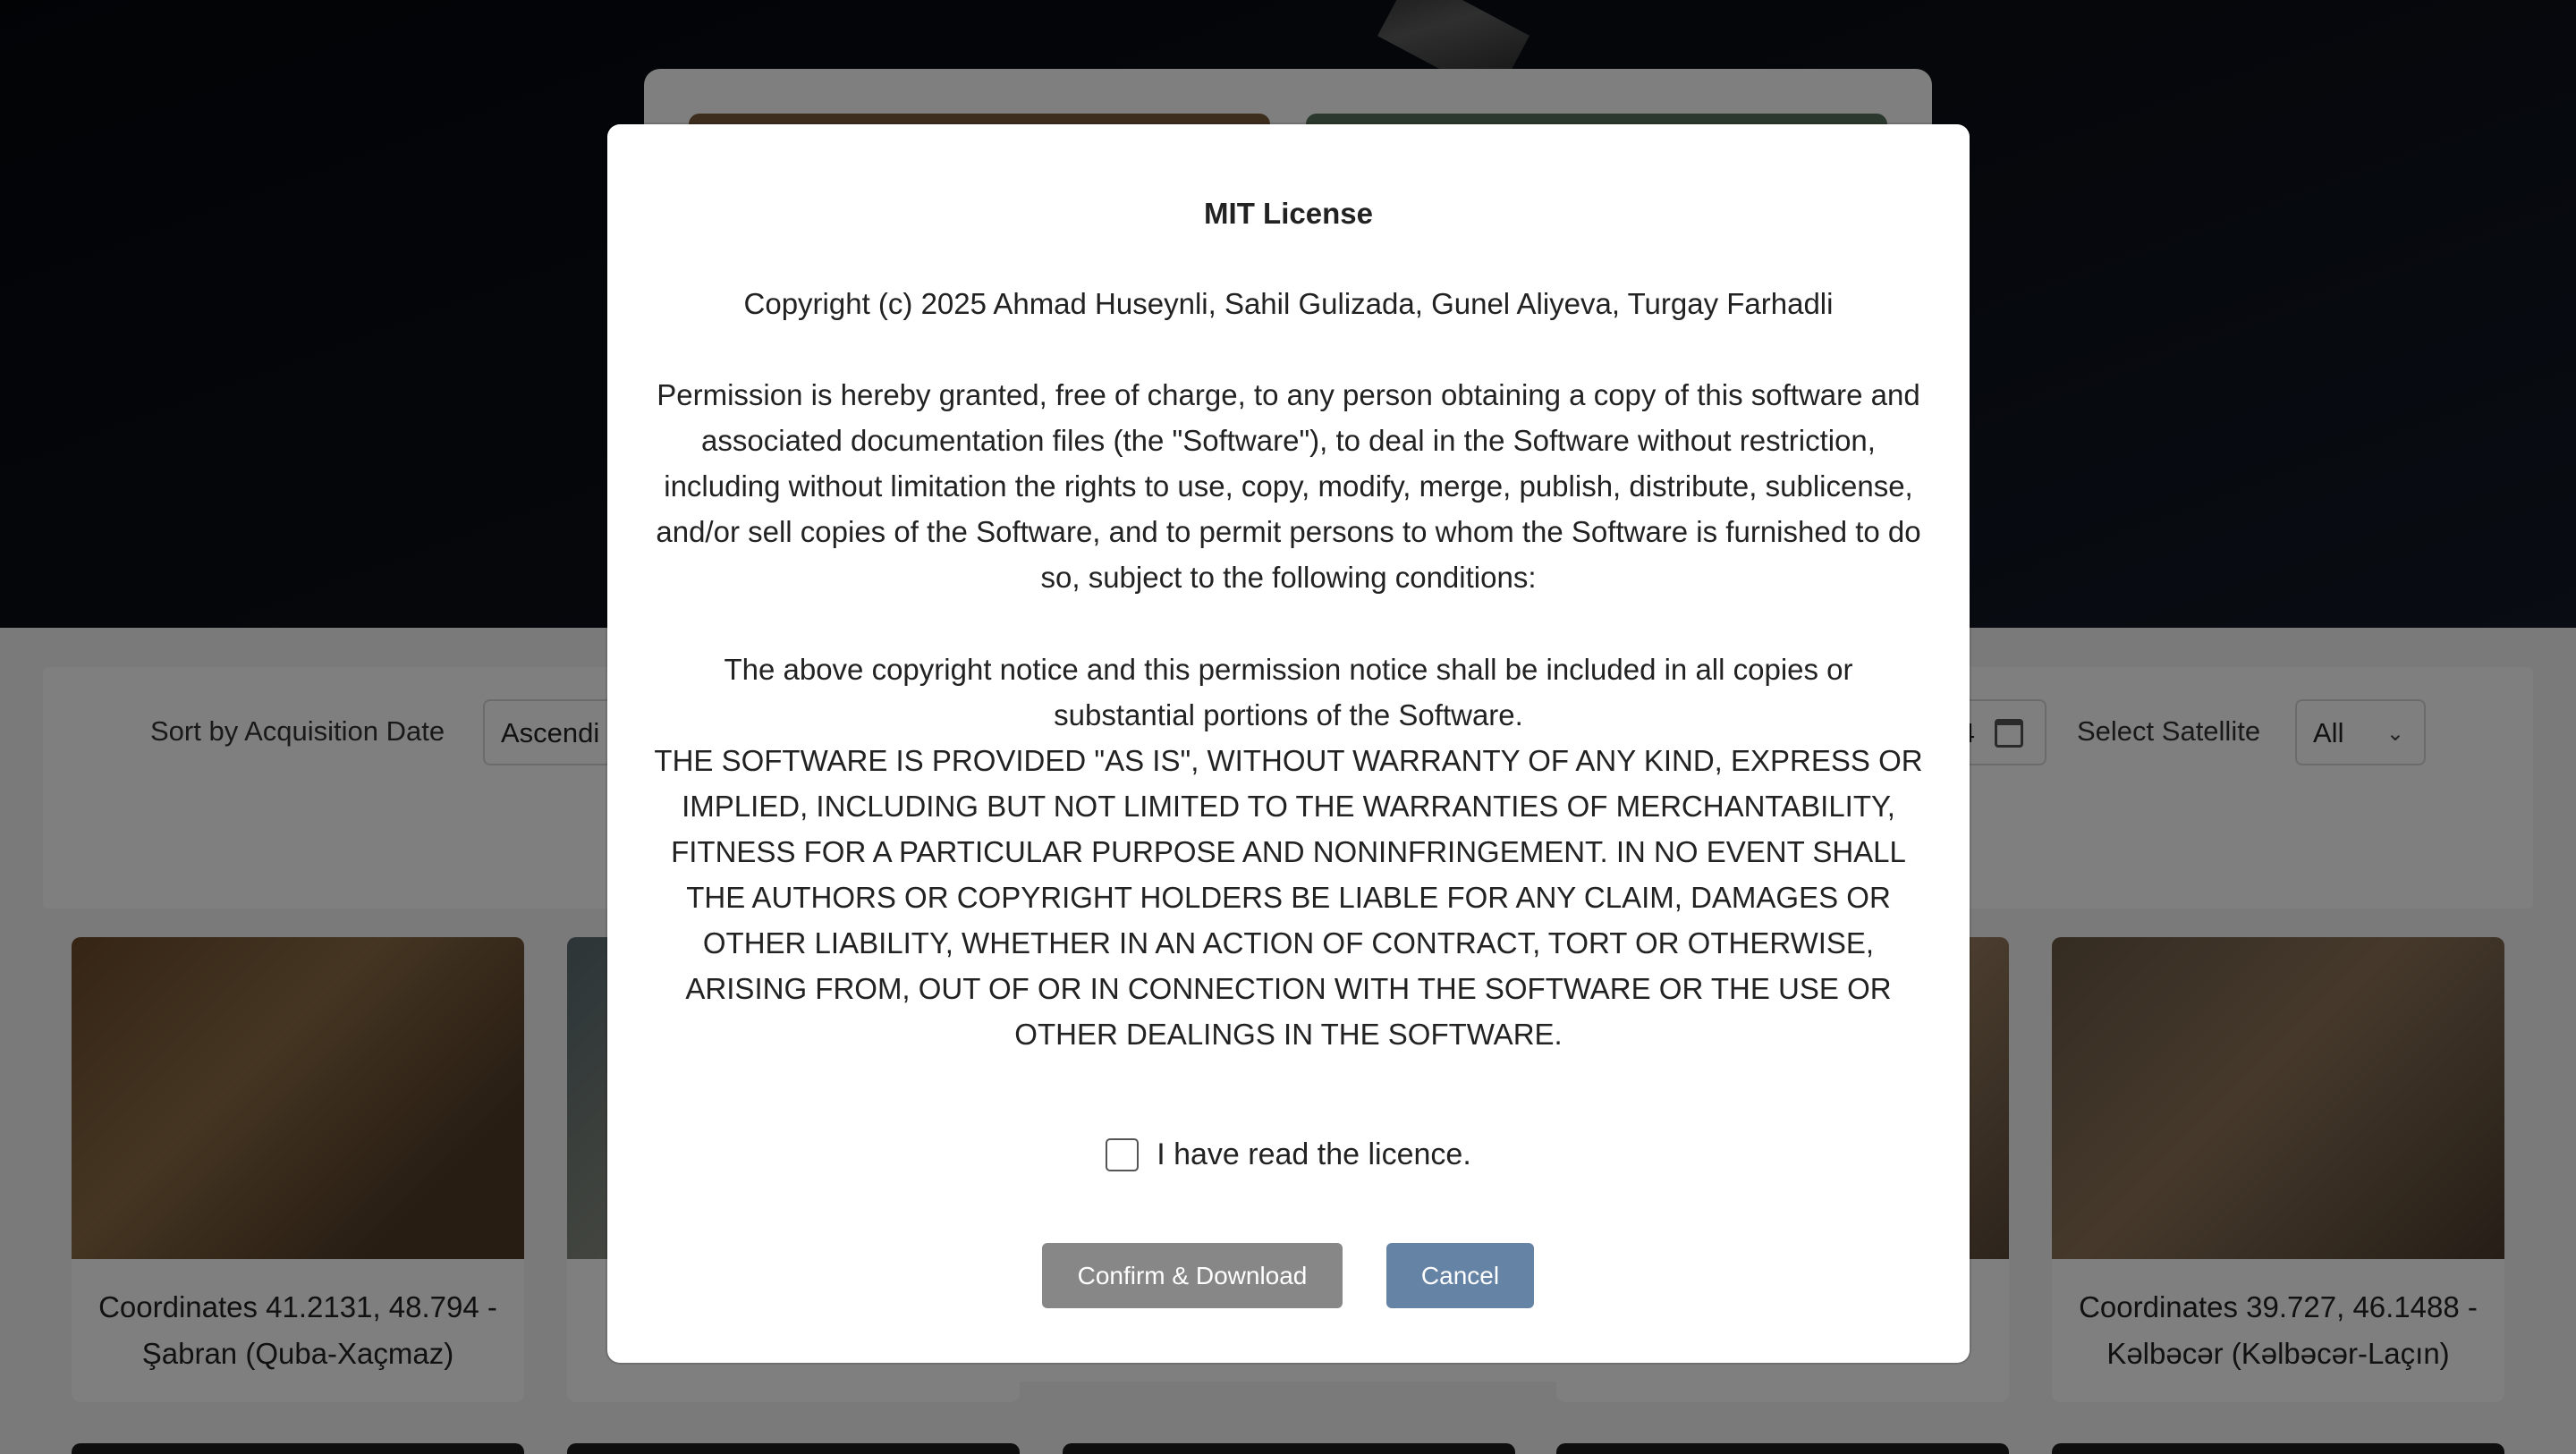 The height and width of the screenshot is (1454, 2576). Describe the element at coordinates (1314, 1154) in the screenshot. I see `read-licence-label: I have read the licence.` at that location.